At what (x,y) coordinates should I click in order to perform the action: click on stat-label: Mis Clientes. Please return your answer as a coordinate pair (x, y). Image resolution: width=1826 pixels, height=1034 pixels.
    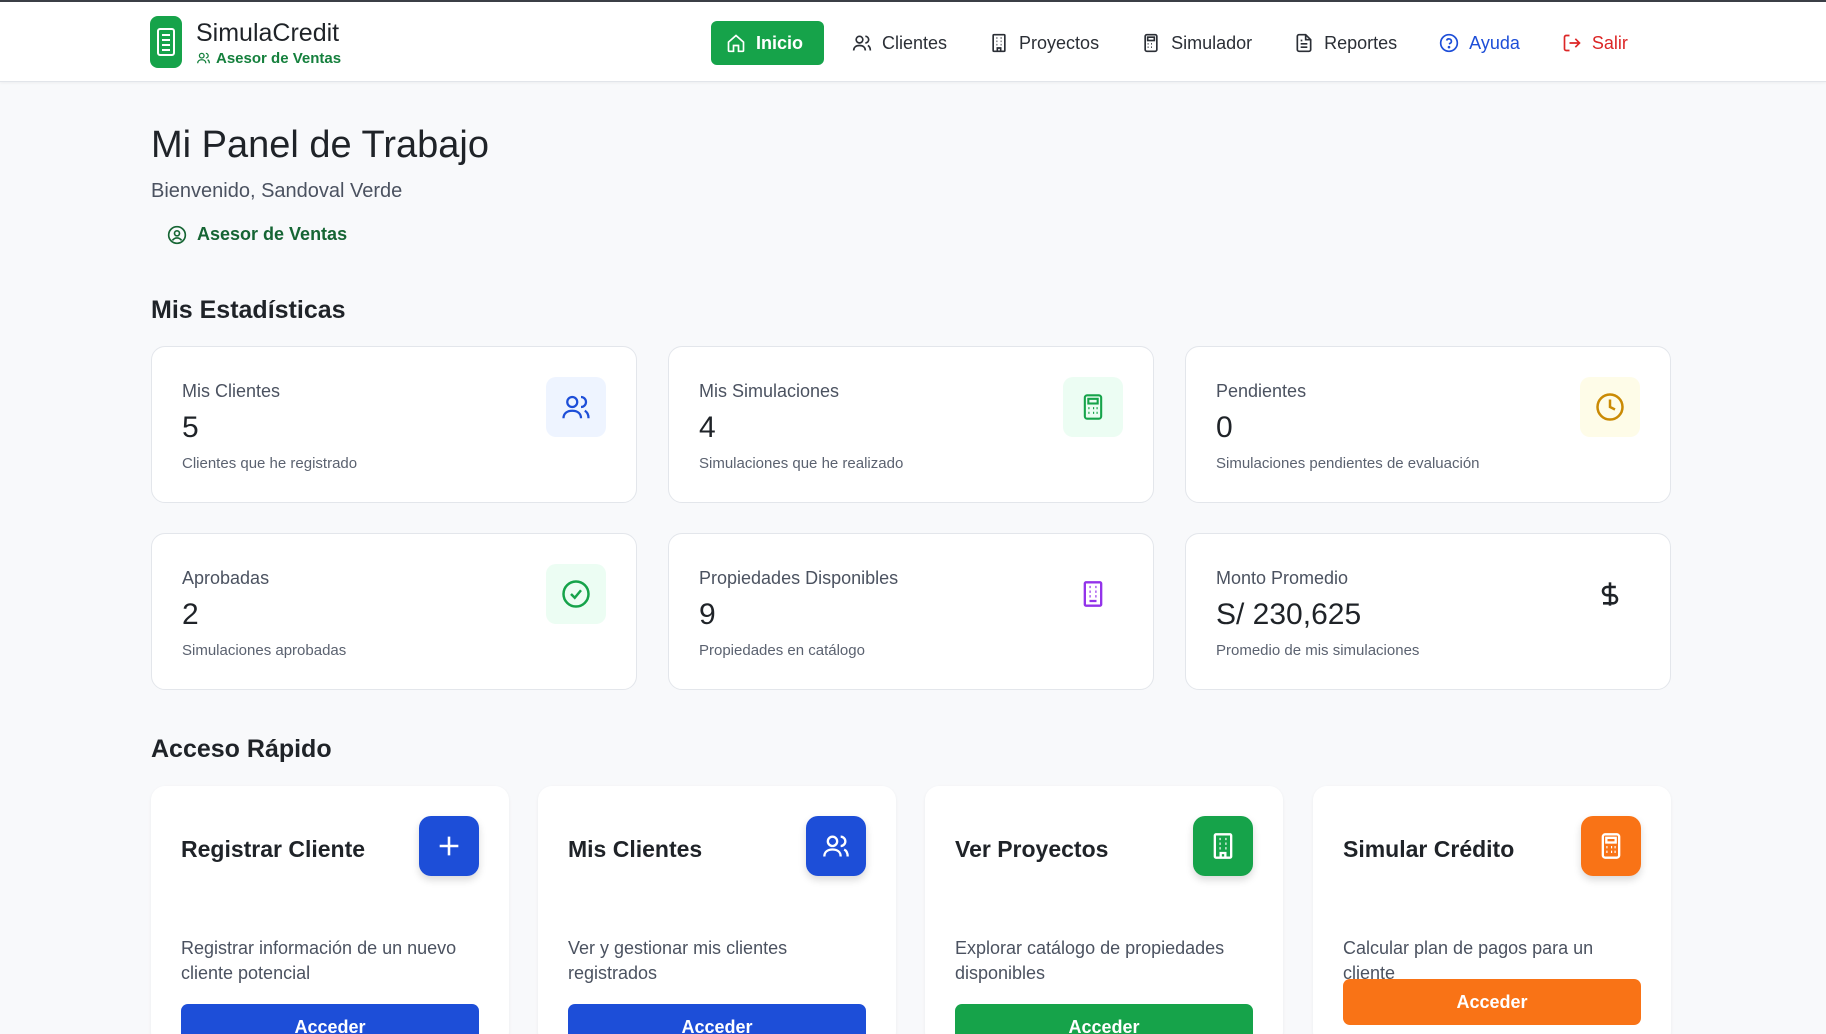
    Looking at the image, I should click on (231, 391).